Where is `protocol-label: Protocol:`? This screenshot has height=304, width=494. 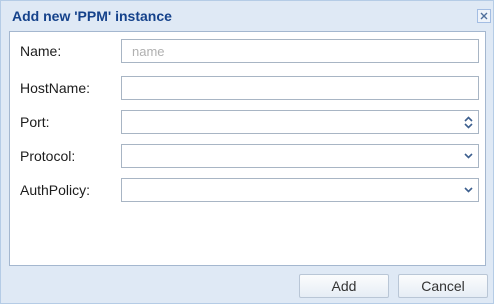 protocol-label: Protocol: is located at coordinates (48, 156).